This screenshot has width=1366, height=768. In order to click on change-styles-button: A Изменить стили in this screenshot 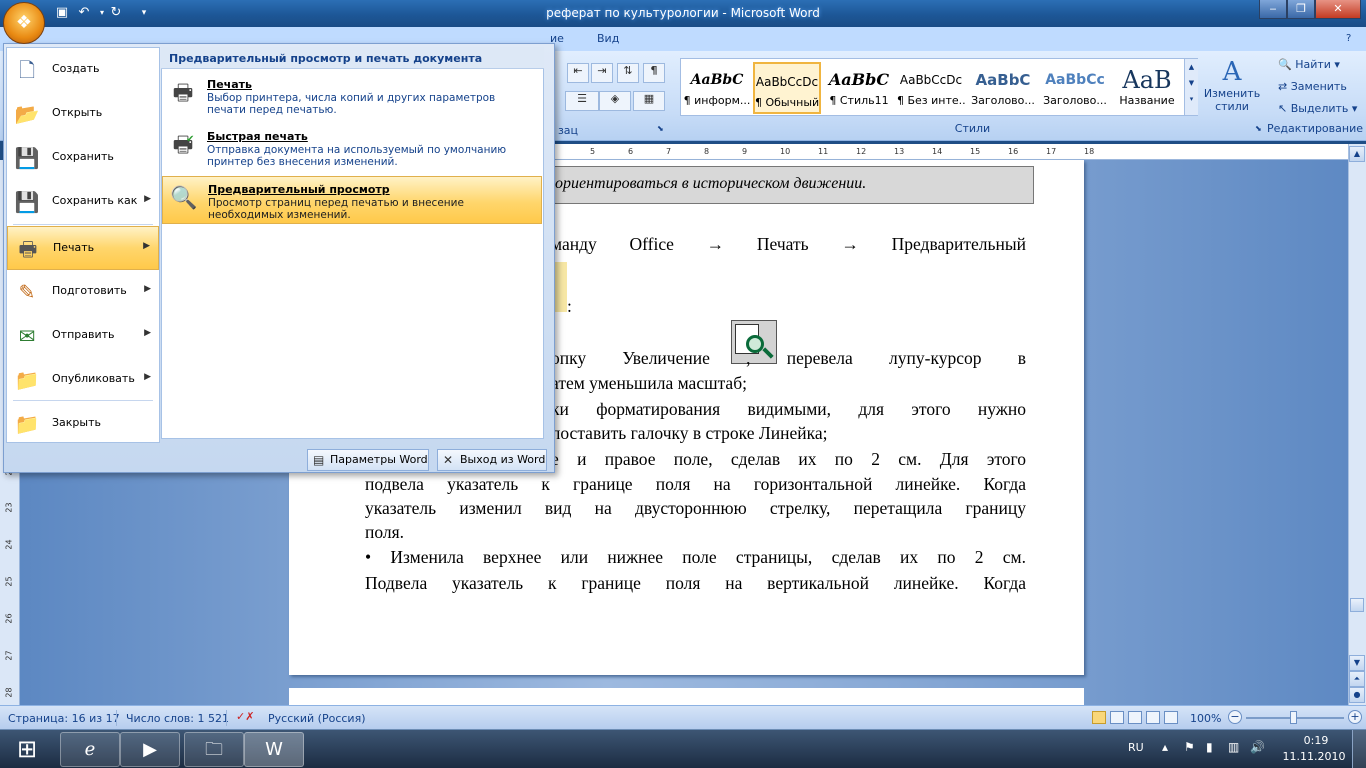, I will do `click(1232, 87)`.